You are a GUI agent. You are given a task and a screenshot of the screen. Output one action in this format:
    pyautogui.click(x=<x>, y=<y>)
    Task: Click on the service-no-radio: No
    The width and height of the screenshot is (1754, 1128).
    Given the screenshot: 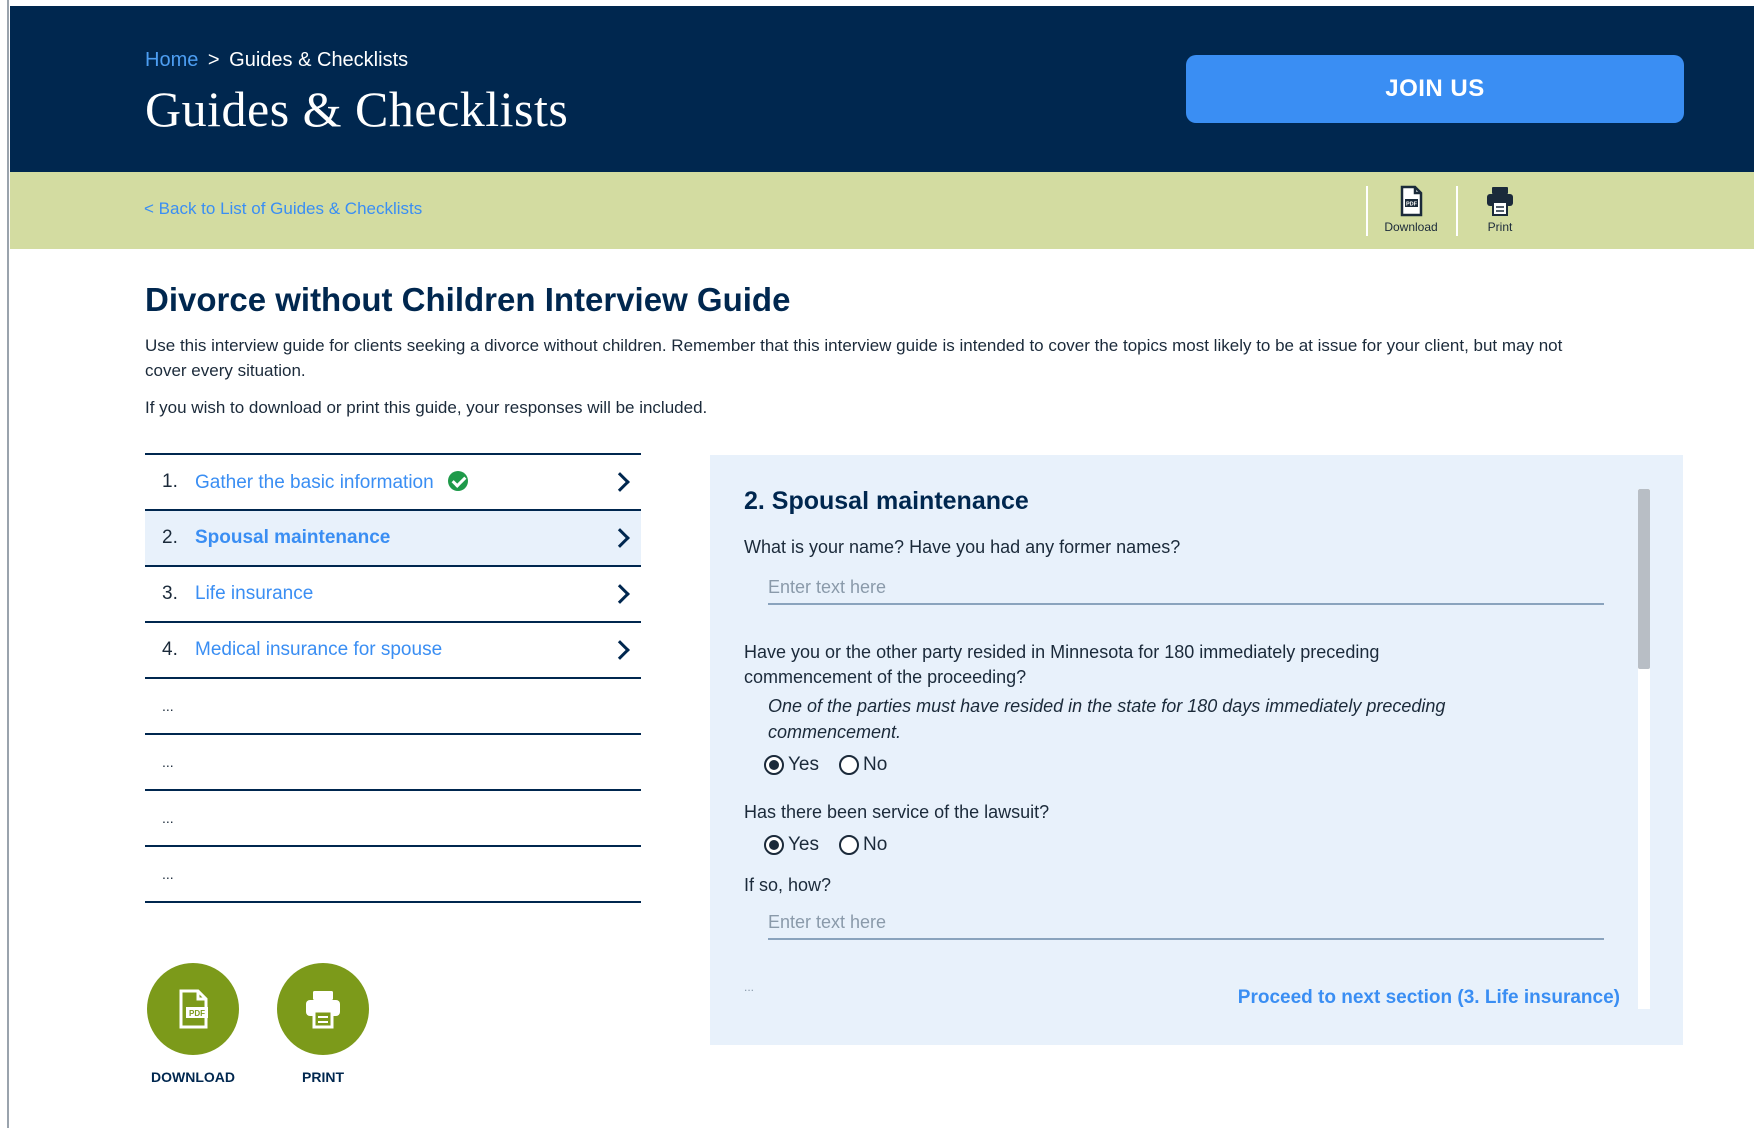 What is the action you would take?
    pyautogui.click(x=863, y=845)
    